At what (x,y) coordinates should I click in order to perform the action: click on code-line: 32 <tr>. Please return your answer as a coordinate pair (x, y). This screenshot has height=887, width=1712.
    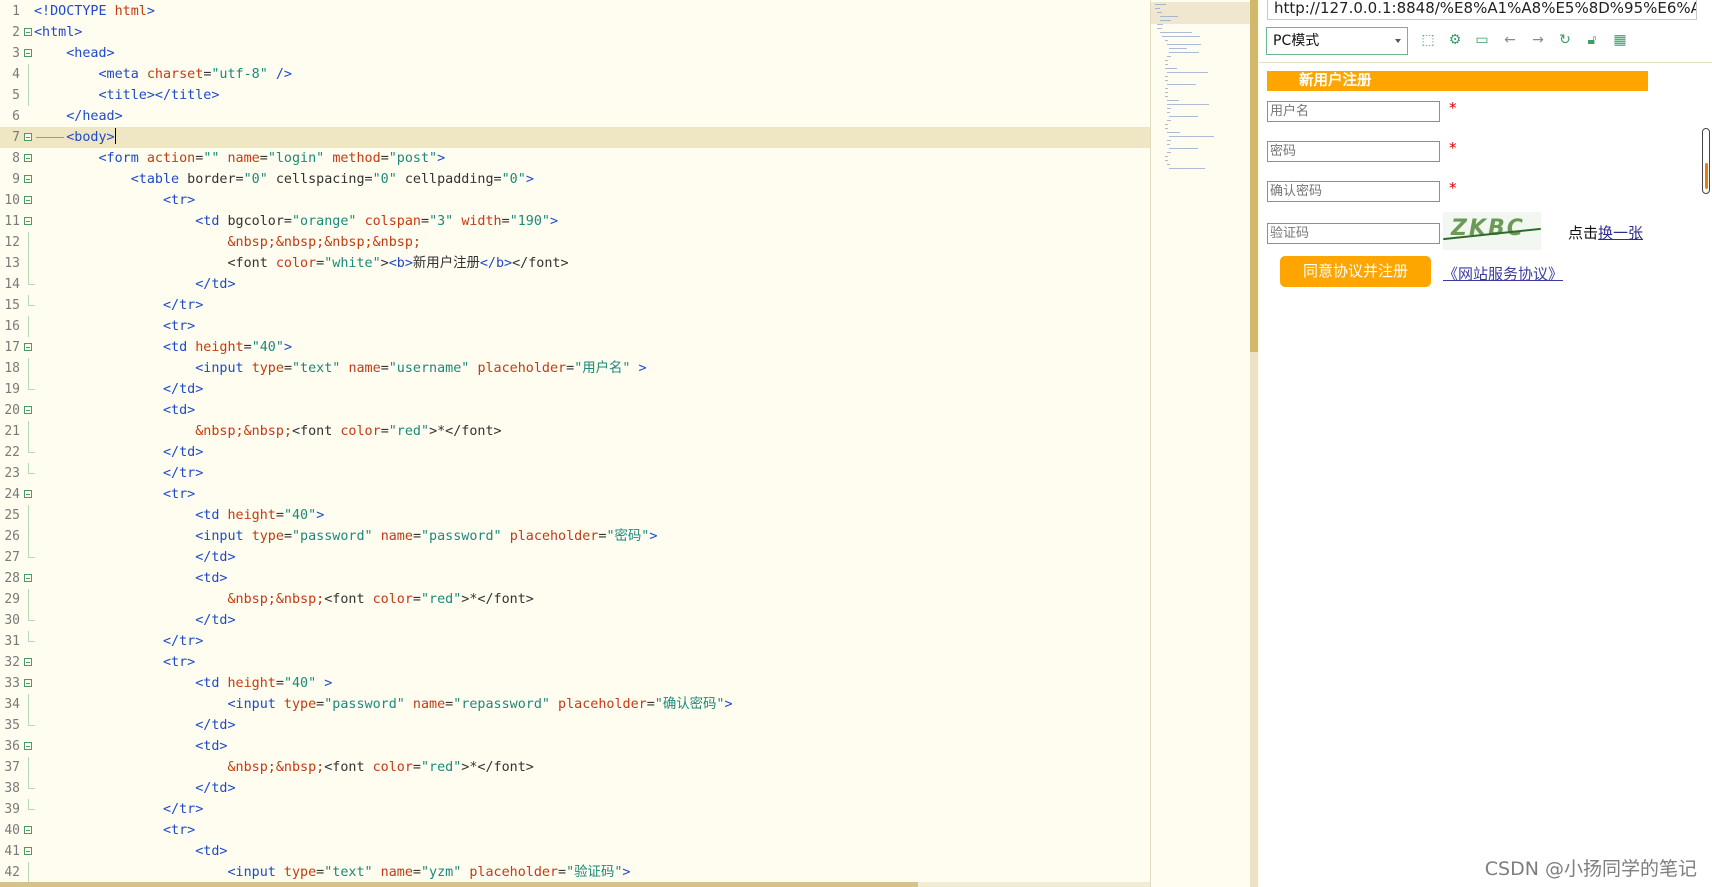
    Looking at the image, I should click on (575, 662).